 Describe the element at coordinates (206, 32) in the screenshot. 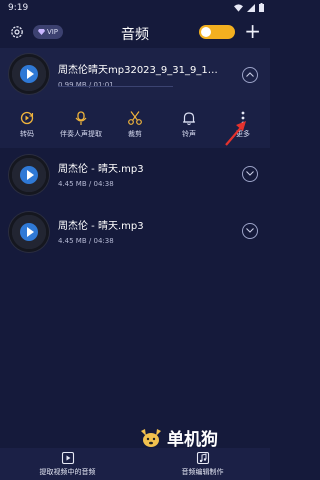

I see `toggle-knob` at that location.